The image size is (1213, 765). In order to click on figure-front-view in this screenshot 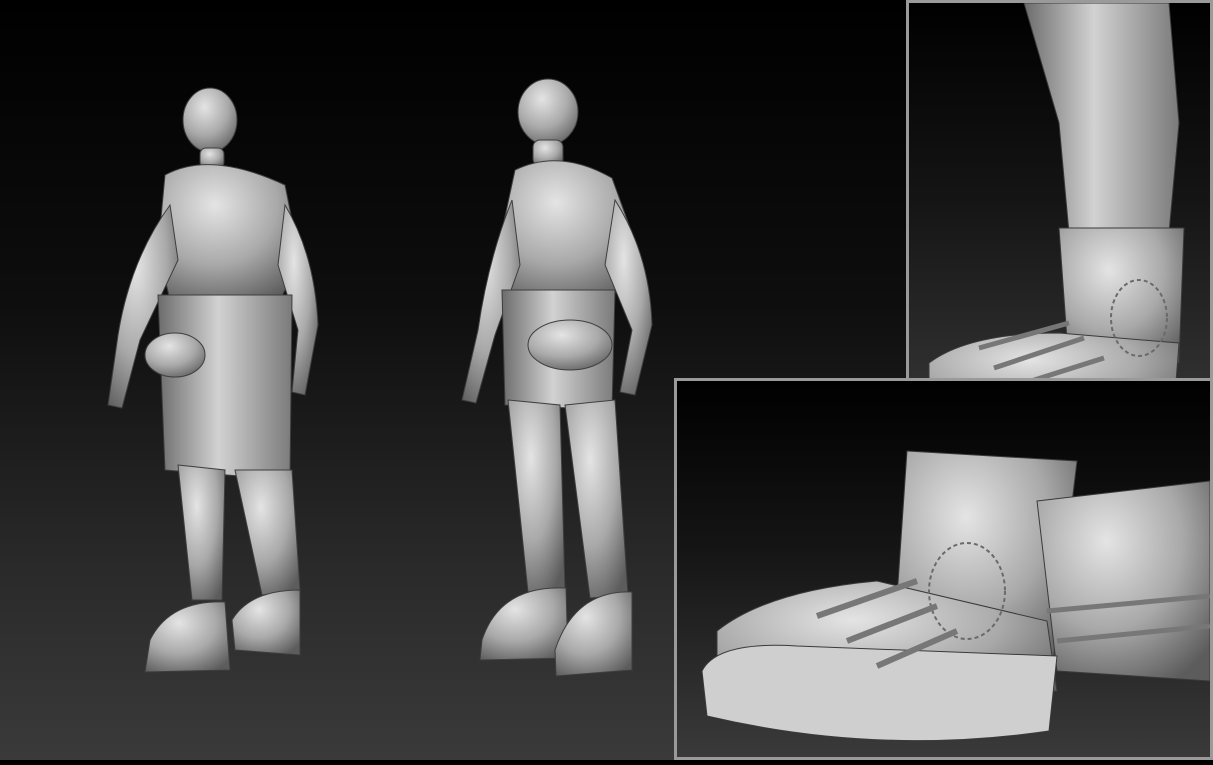, I will do `click(557, 377)`.